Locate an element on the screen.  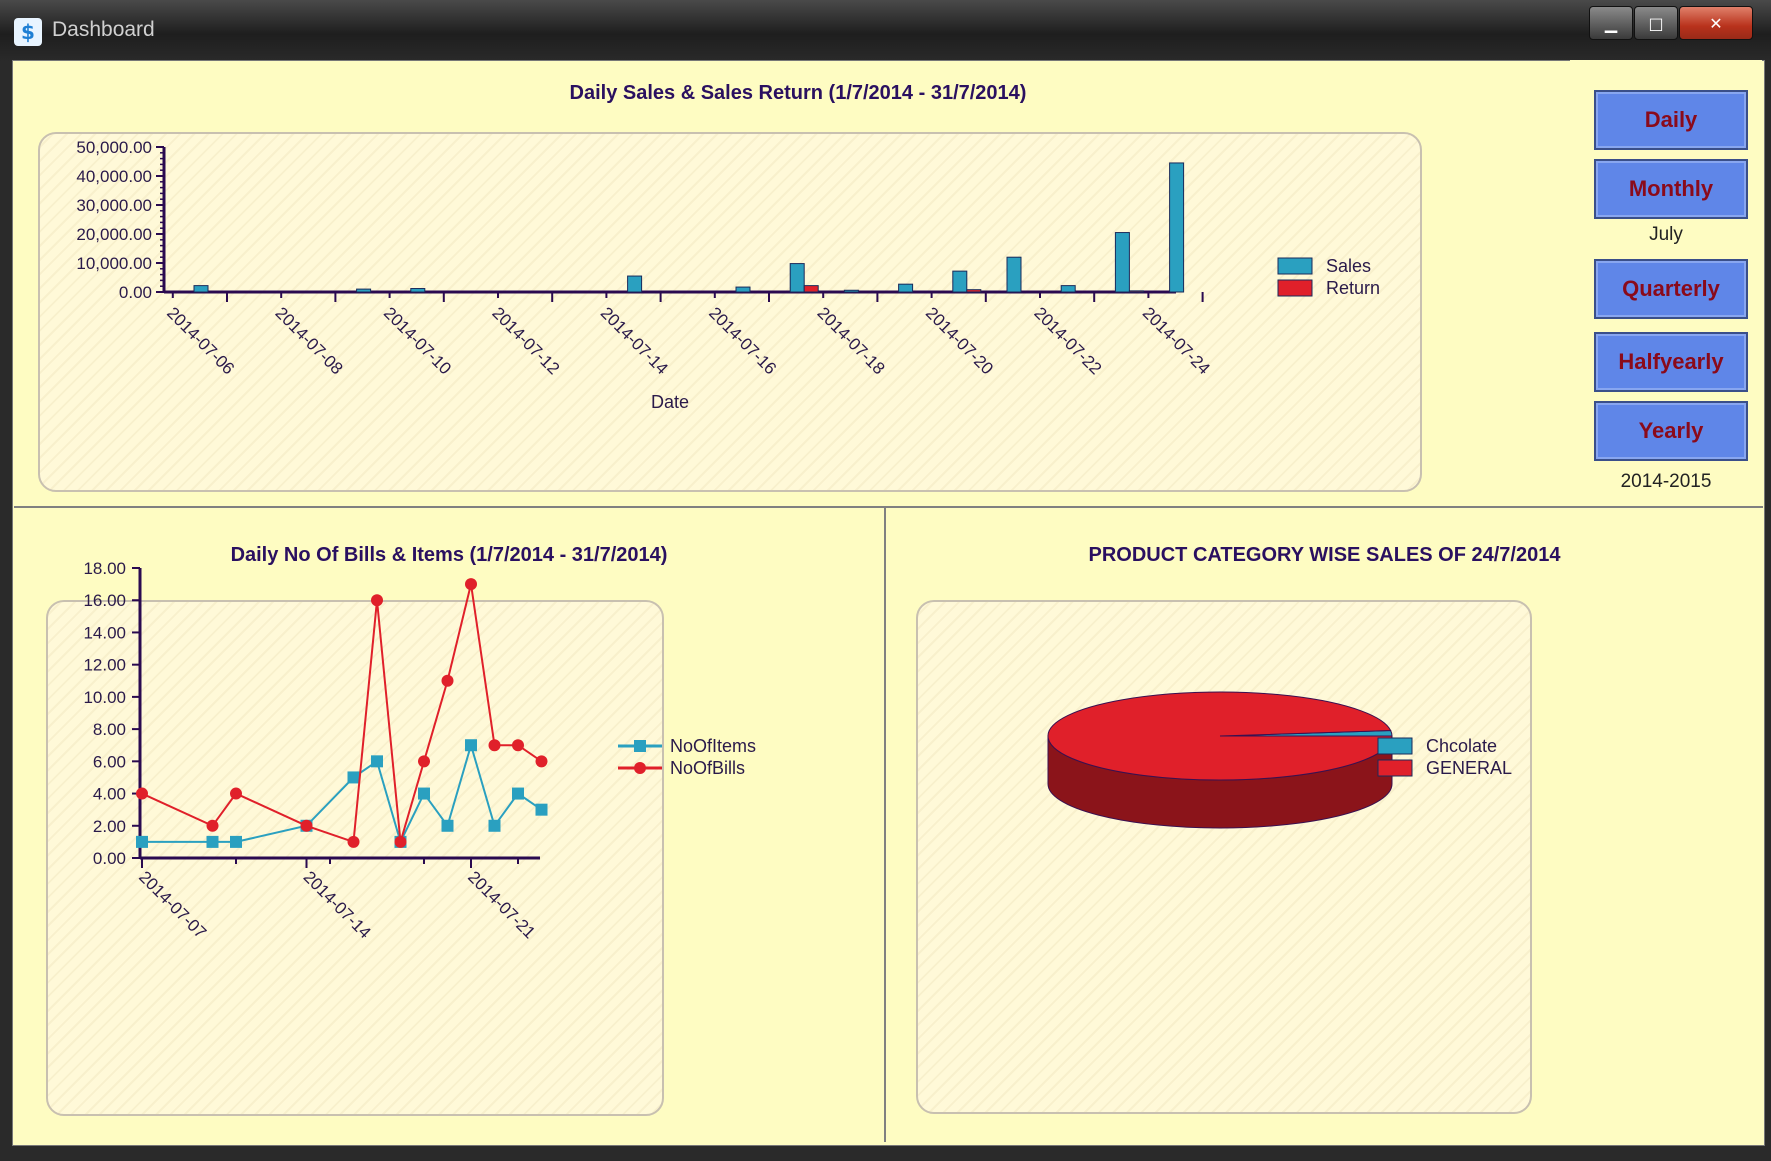
minimize-button: ▁ is located at coordinates (1611, 23).